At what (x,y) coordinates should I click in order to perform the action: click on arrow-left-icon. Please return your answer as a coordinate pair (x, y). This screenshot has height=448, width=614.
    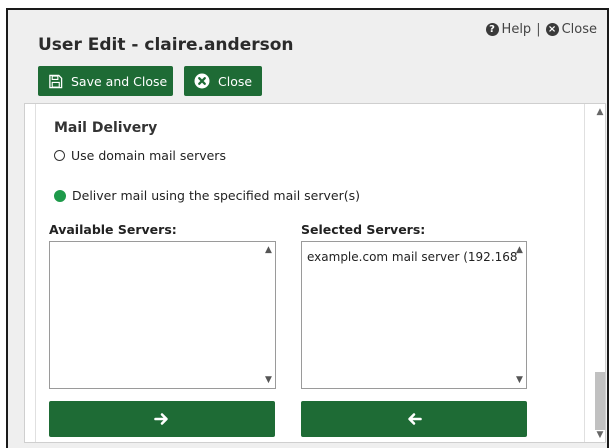
    Looking at the image, I should click on (415, 419).